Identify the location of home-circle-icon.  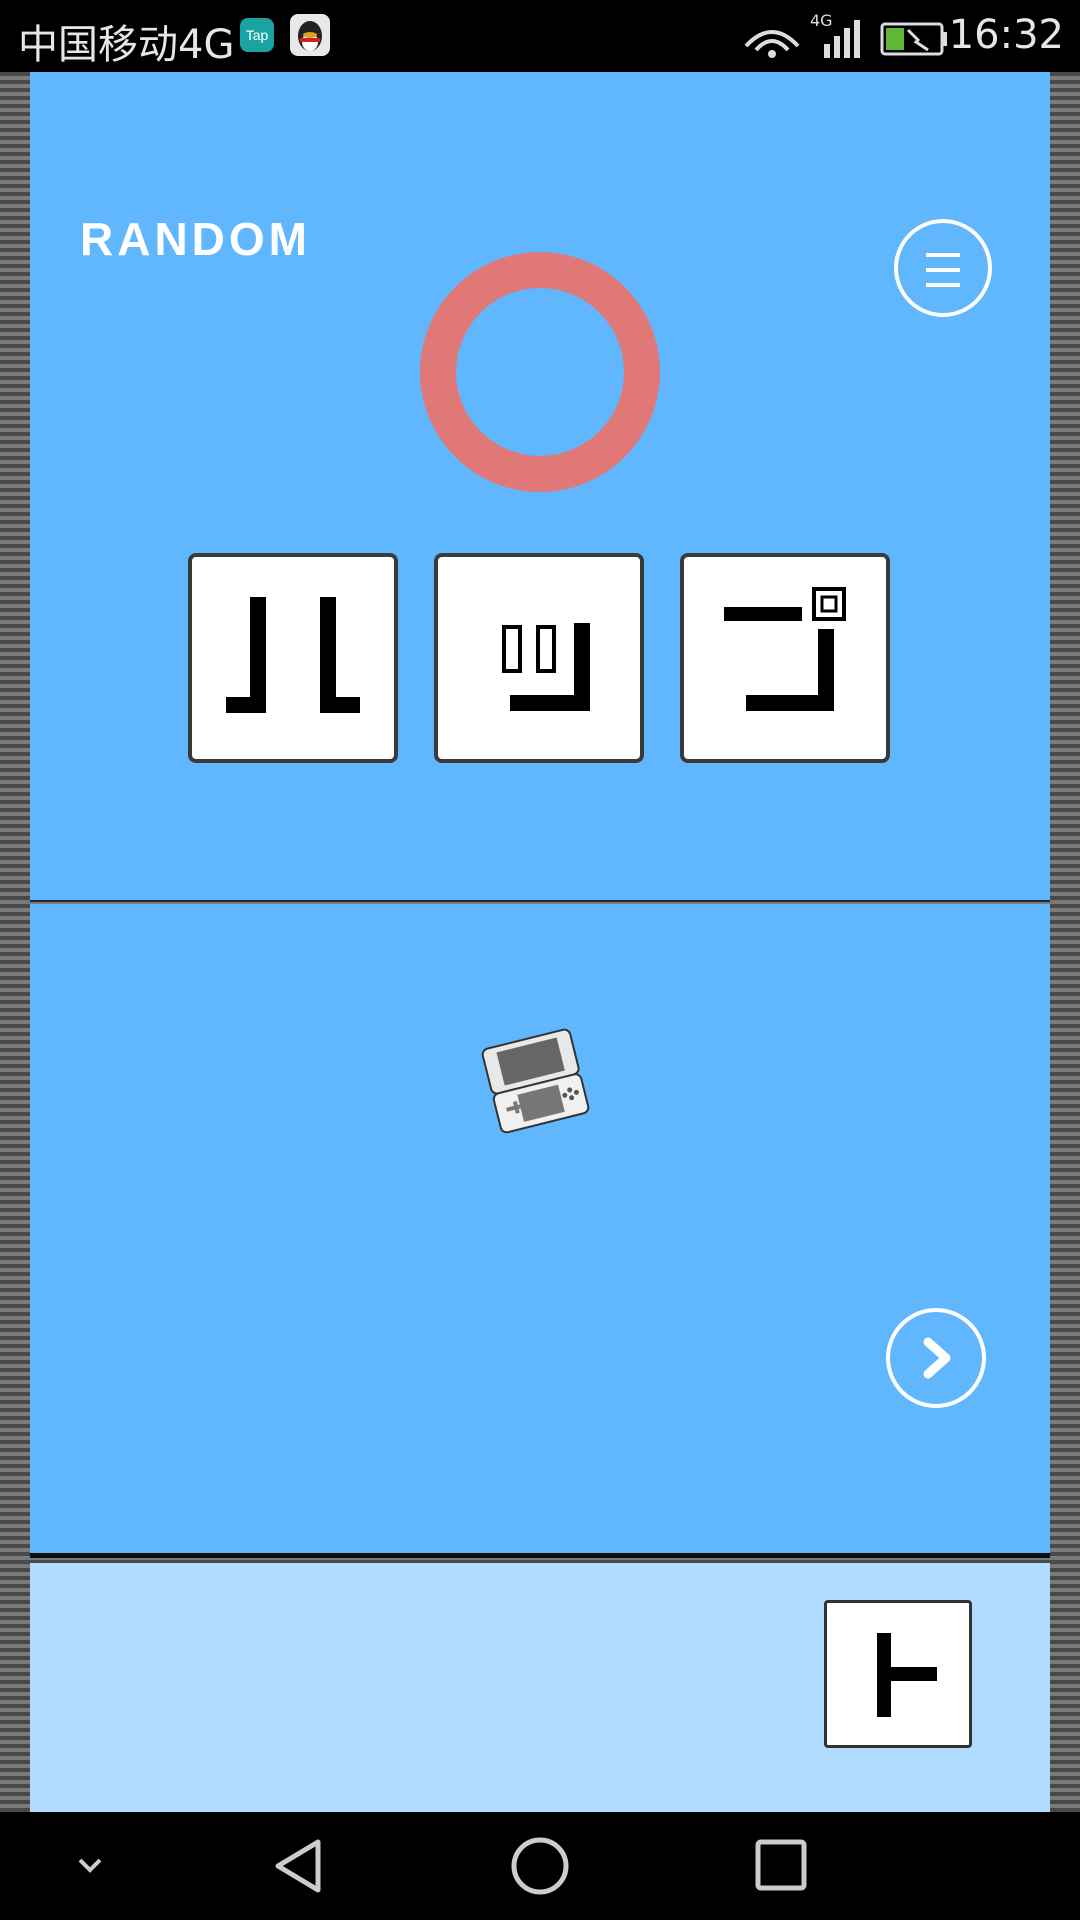
(540, 1866).